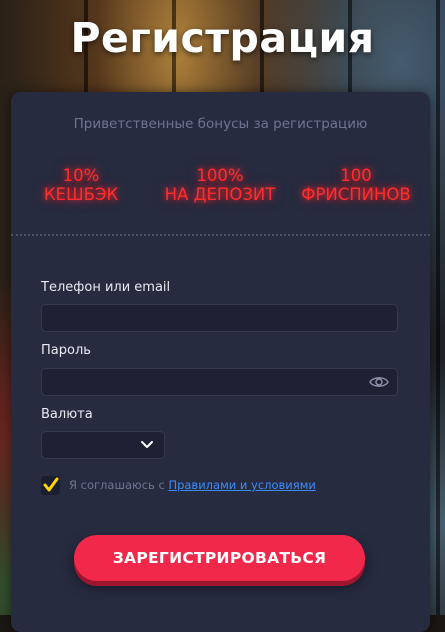  I want to click on eye-icon, so click(379, 382).